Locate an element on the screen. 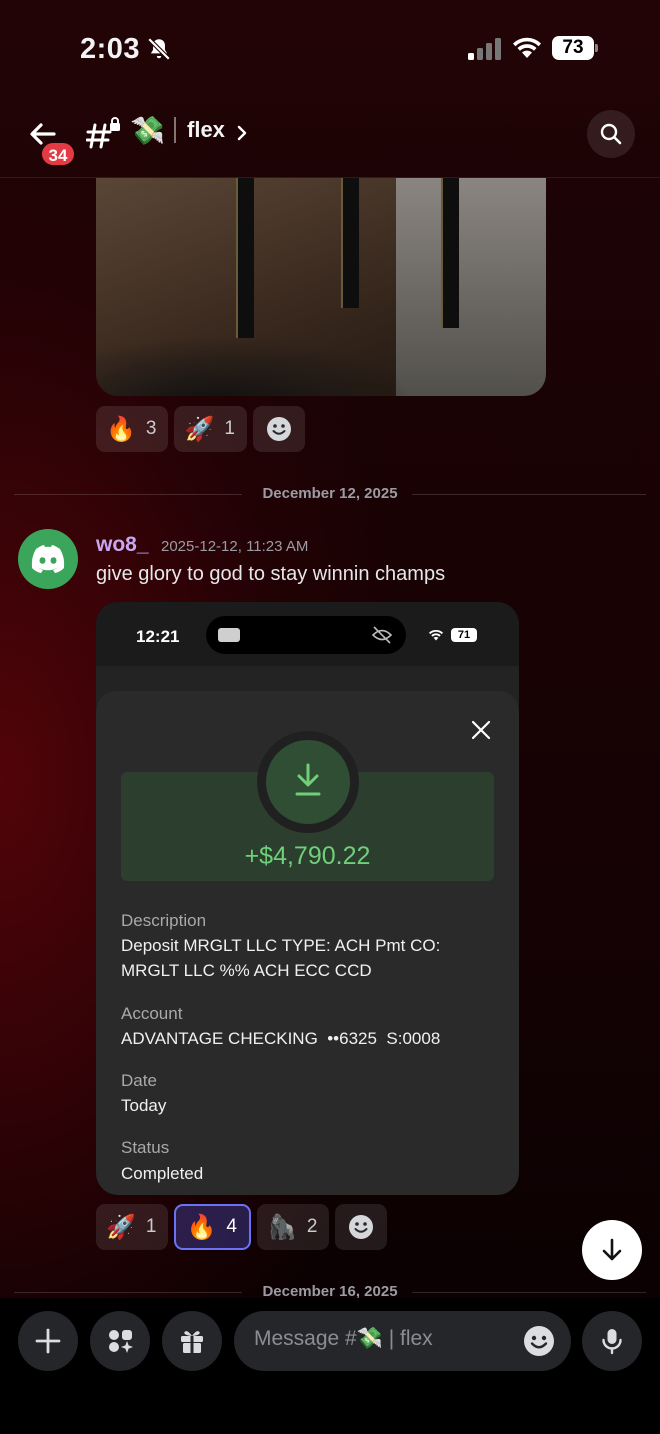 Image resolution: width=660 pixels, height=1434 pixels. reactions-row: 🚀 1 🔥 4 🦍 2 is located at coordinates (242, 1227).